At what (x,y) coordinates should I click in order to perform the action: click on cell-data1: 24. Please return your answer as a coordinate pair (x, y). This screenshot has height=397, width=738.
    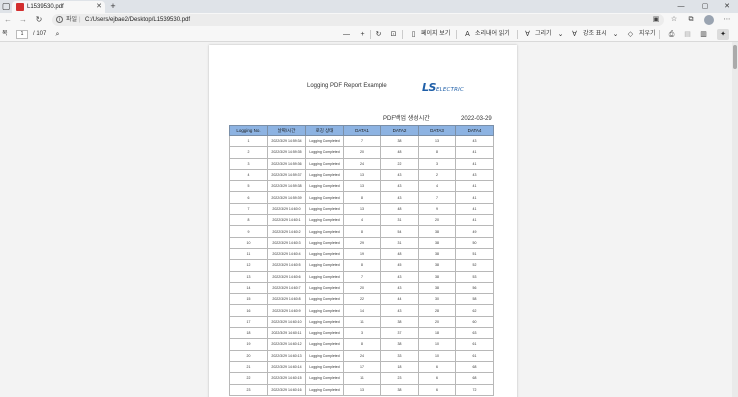
    Looking at the image, I should click on (362, 355).